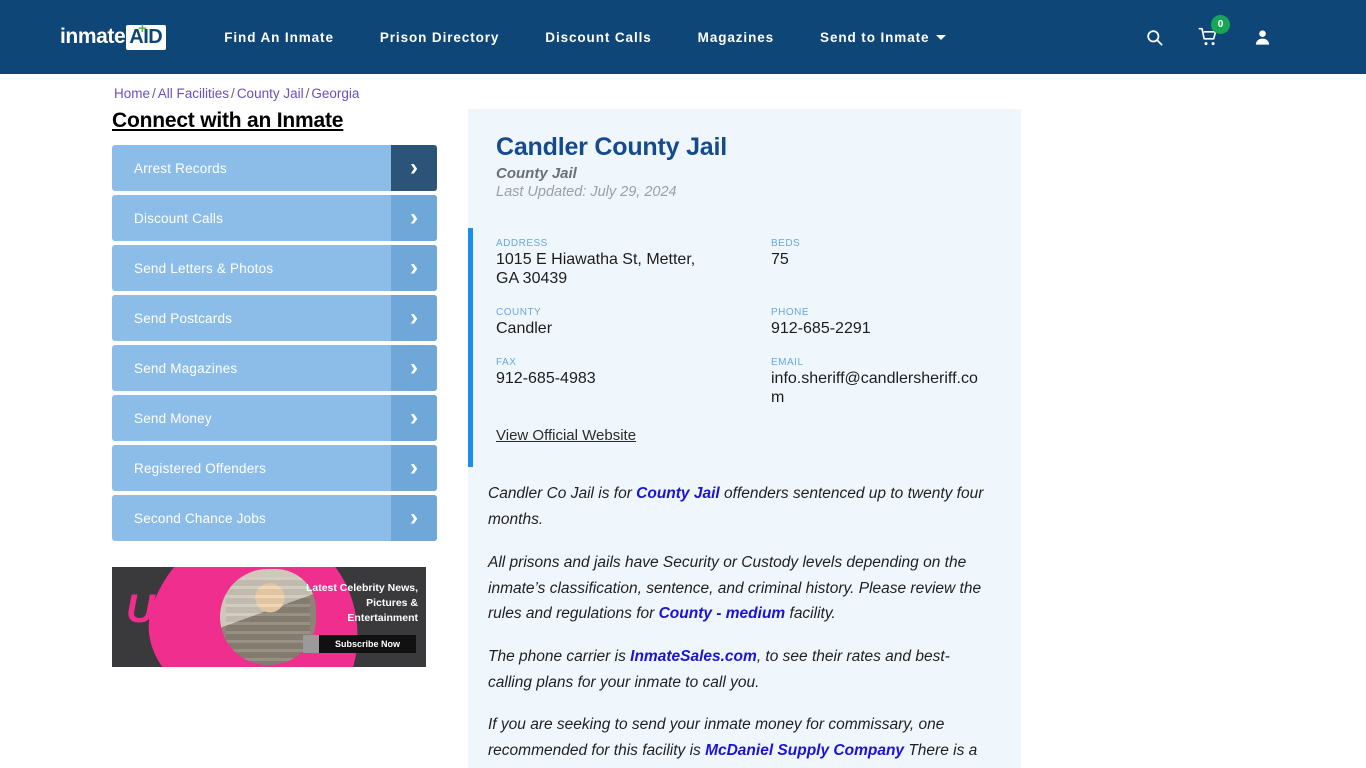 The image size is (1366, 768). I want to click on nav-item-send-to-inmate: Send to Inmate, so click(883, 37).